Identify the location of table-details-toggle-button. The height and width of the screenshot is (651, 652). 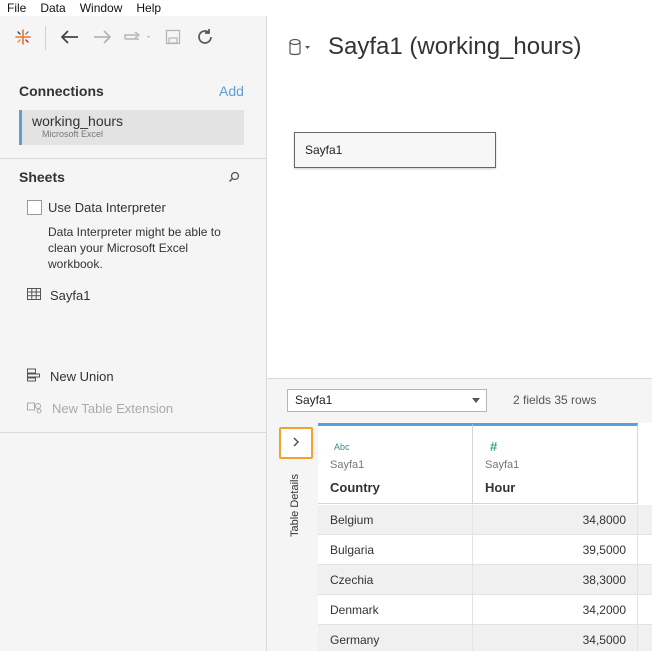
(296, 443).